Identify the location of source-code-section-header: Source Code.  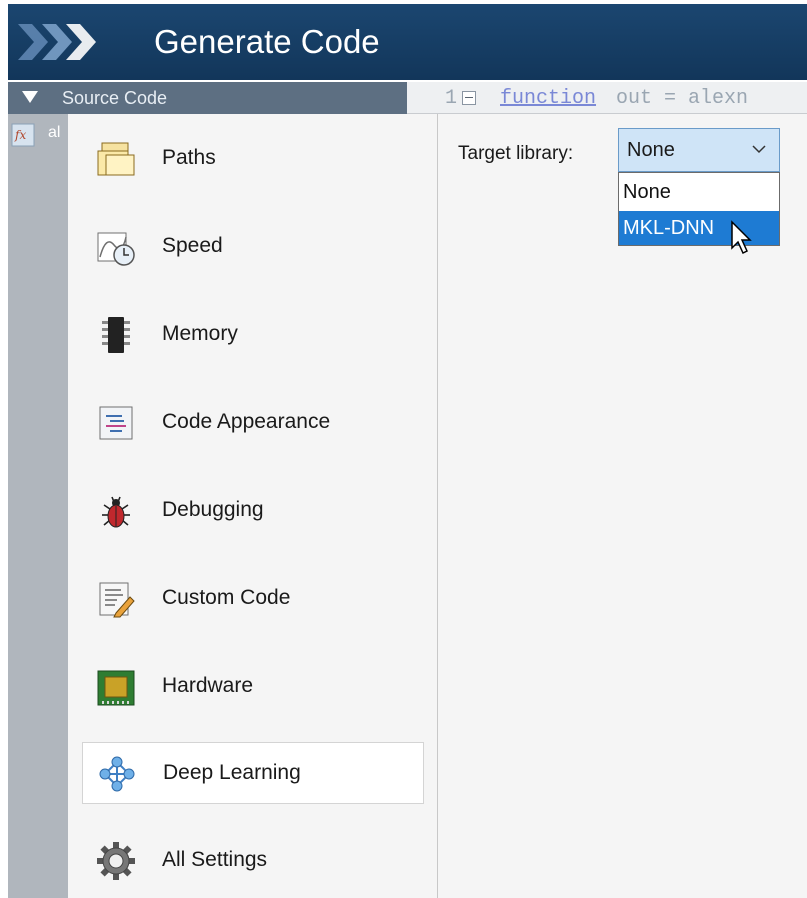
(207, 98).